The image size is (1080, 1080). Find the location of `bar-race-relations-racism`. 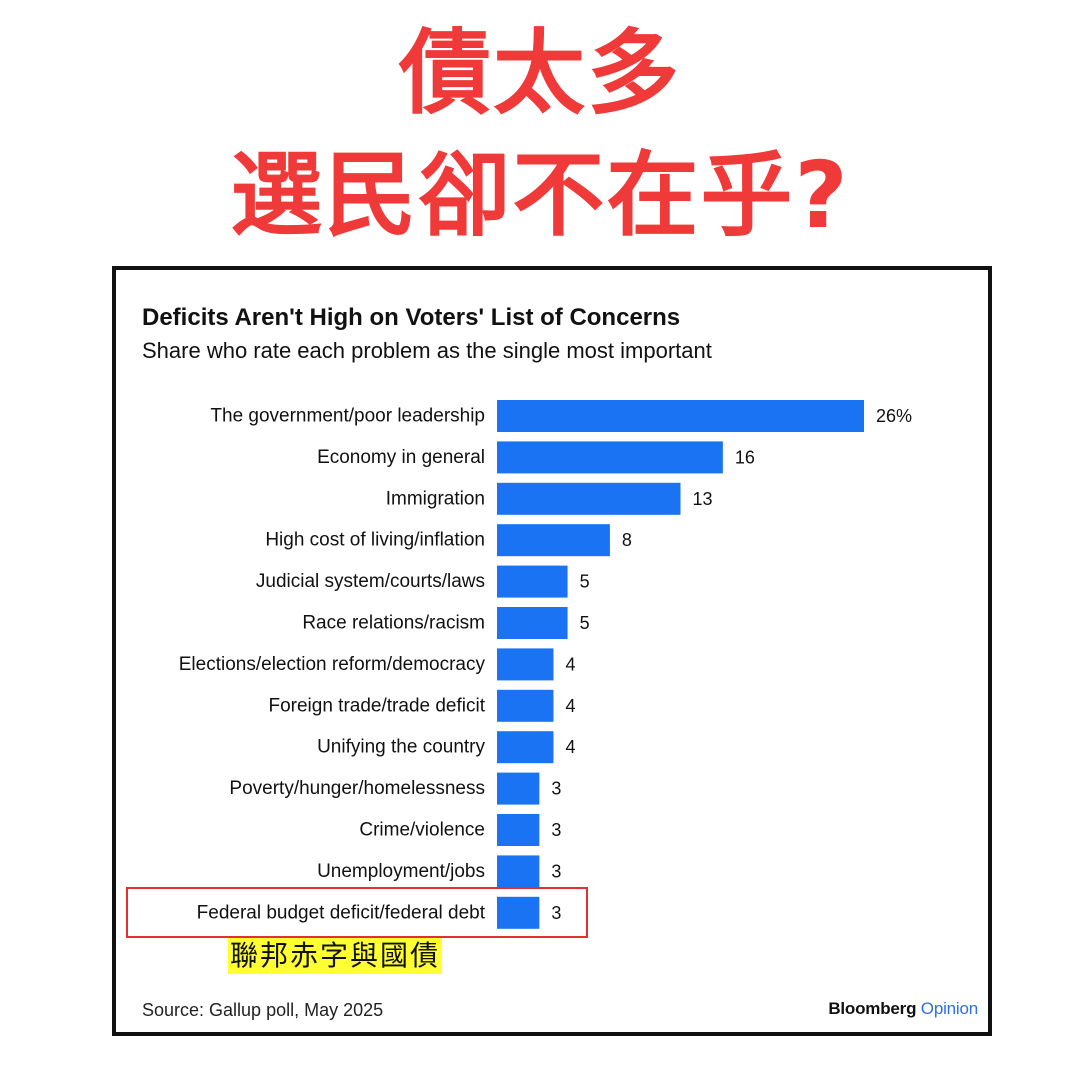

bar-race-relations-racism is located at coordinates (532, 623).